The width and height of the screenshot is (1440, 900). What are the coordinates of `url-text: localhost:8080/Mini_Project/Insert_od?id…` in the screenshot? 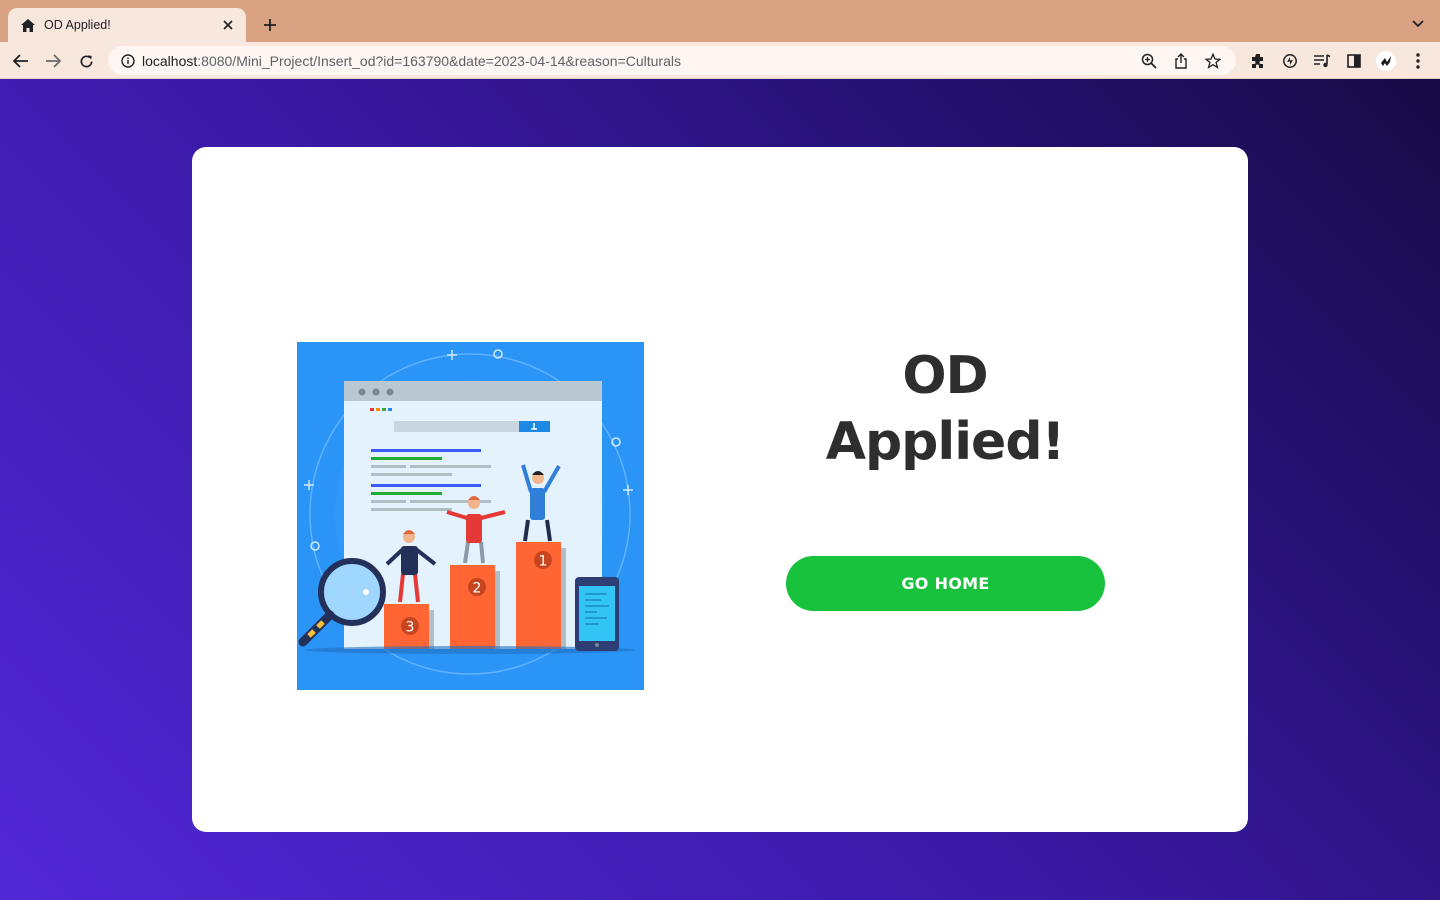 It's located at (636, 61).